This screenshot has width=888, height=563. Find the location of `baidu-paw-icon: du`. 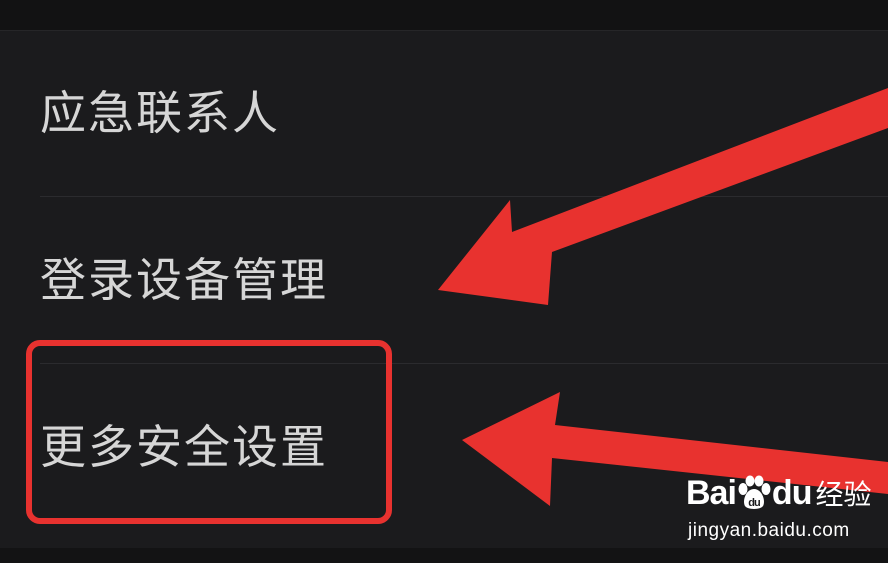

baidu-paw-icon: du is located at coordinates (754, 492).